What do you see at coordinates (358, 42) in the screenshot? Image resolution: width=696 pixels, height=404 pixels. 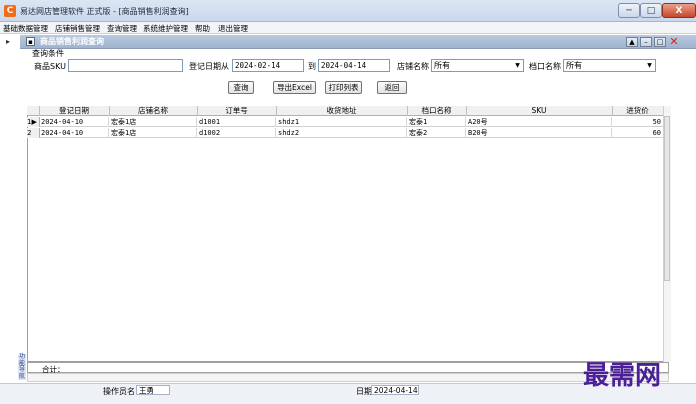 I see `mdi-title-bar` at bounding box center [358, 42].